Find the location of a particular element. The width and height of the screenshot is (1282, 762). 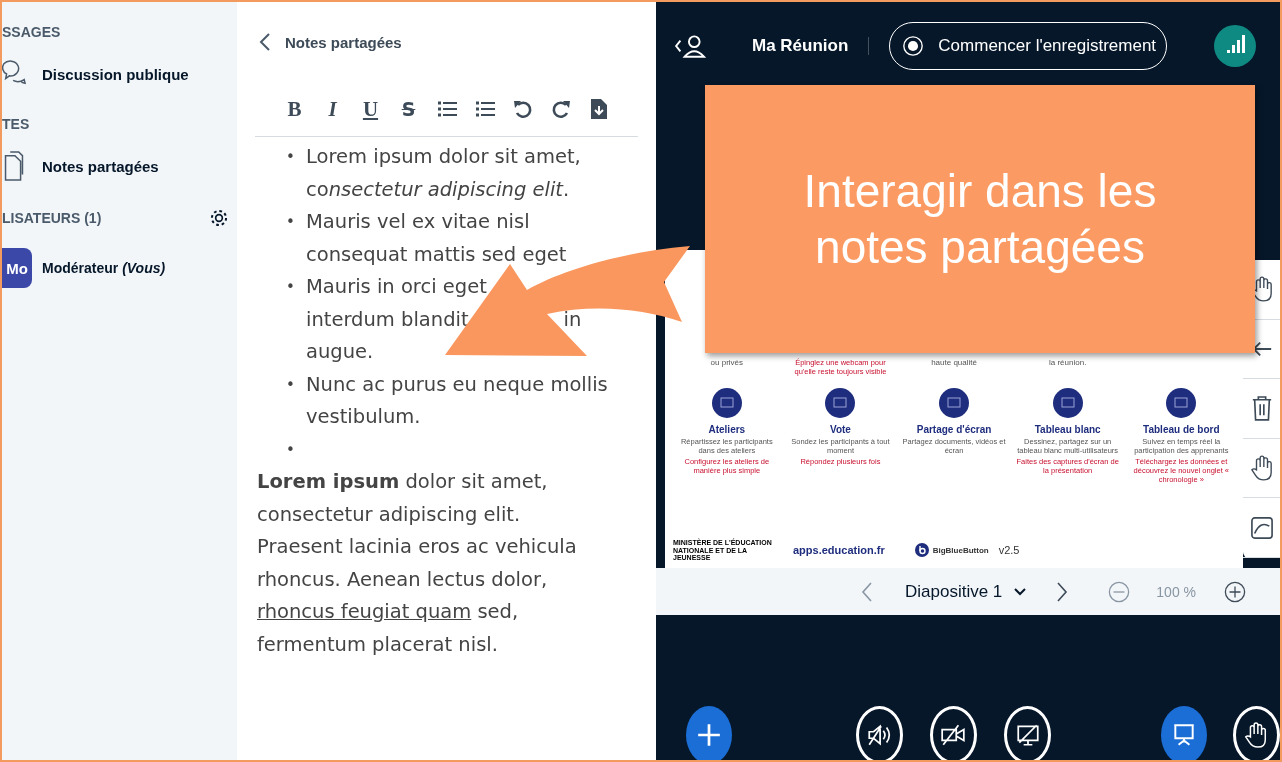

section-heading: SSAGES is located at coordinates (32, 32).